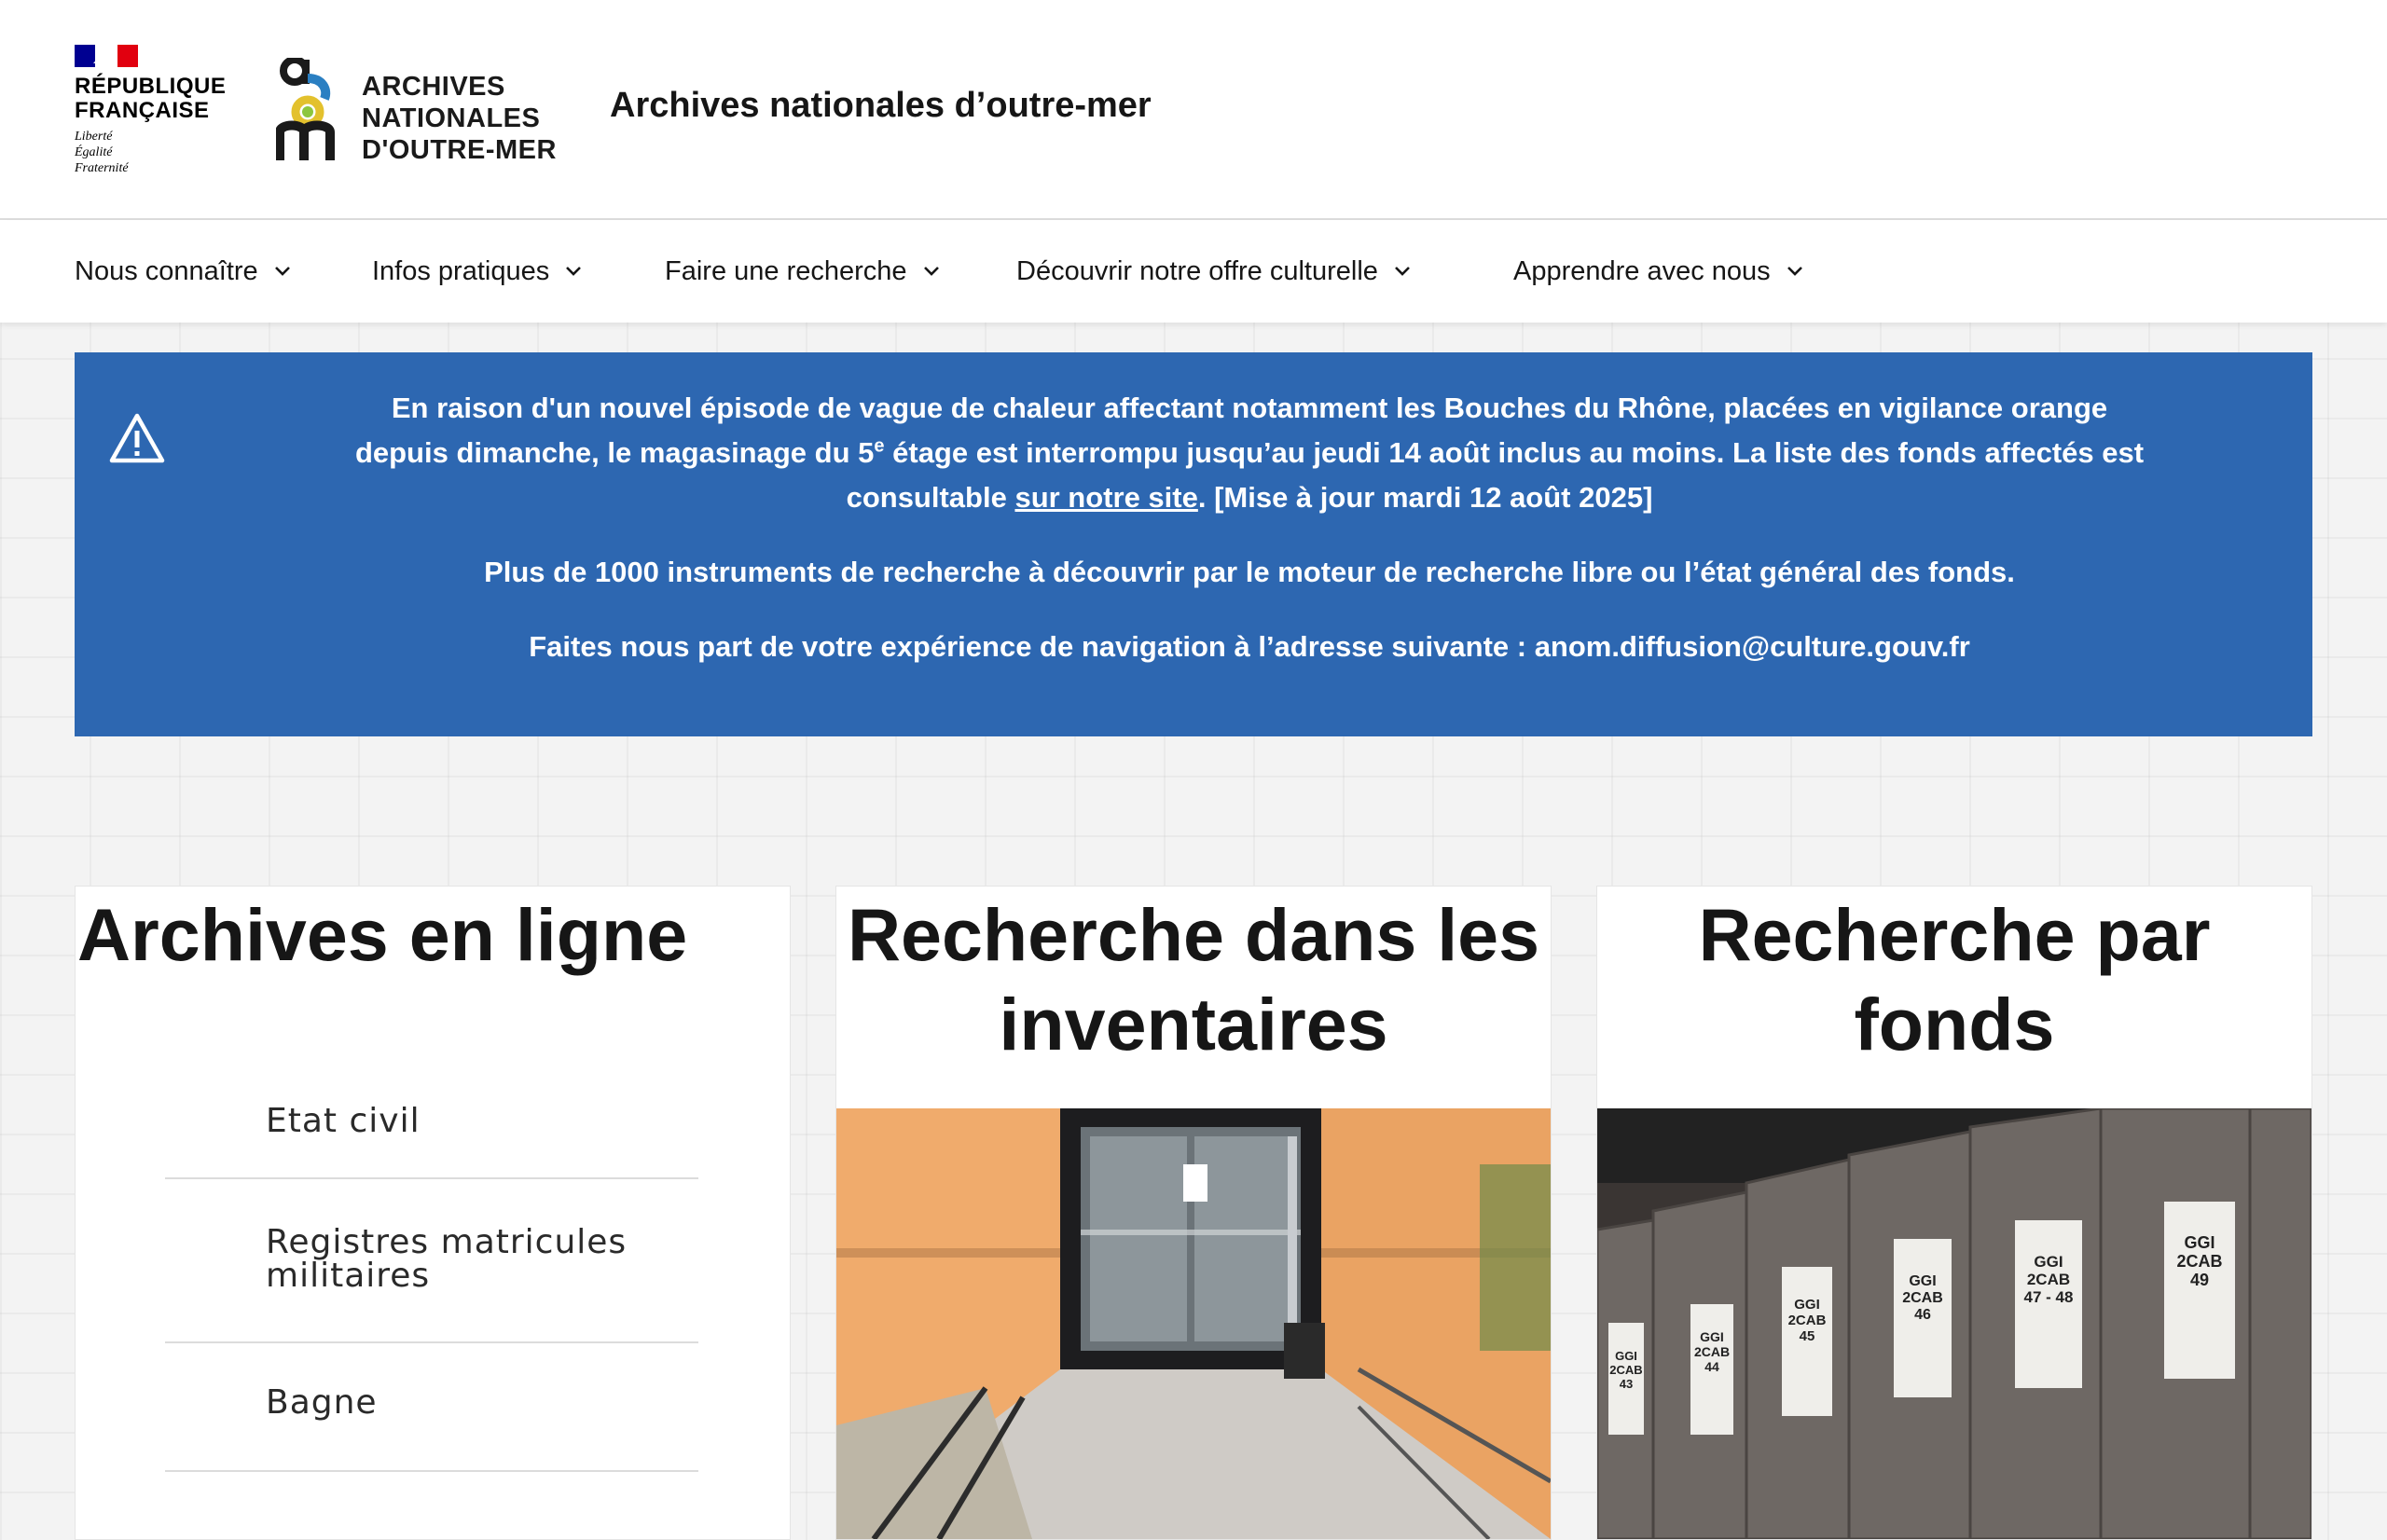 This screenshot has height=1540, width=2387. Describe the element at coordinates (2199, 1242) in the screenshot. I see `box-label-6: GGI` at that location.